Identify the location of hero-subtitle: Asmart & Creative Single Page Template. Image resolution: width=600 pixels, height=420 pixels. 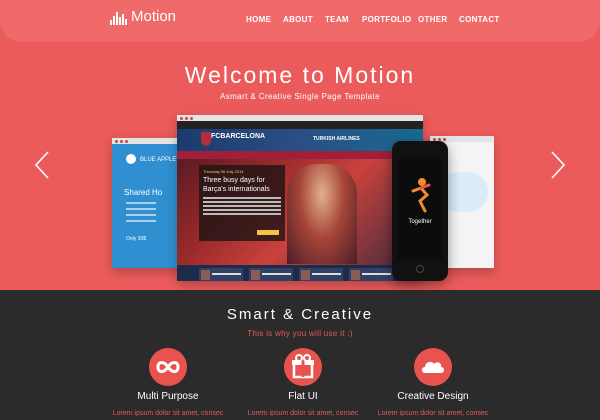
(299, 96).